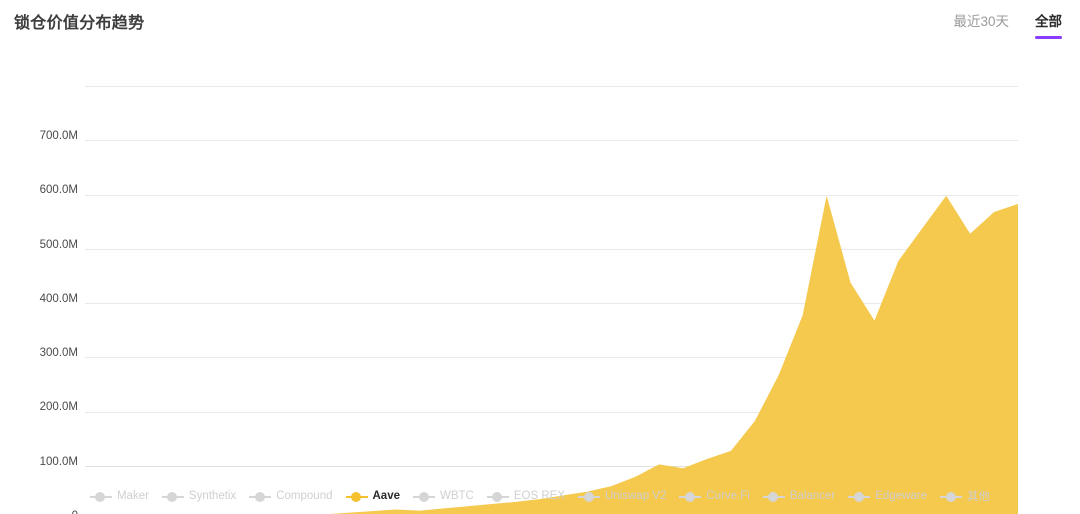  I want to click on y-axis-tick-label: 300.0M, so click(58, 353).